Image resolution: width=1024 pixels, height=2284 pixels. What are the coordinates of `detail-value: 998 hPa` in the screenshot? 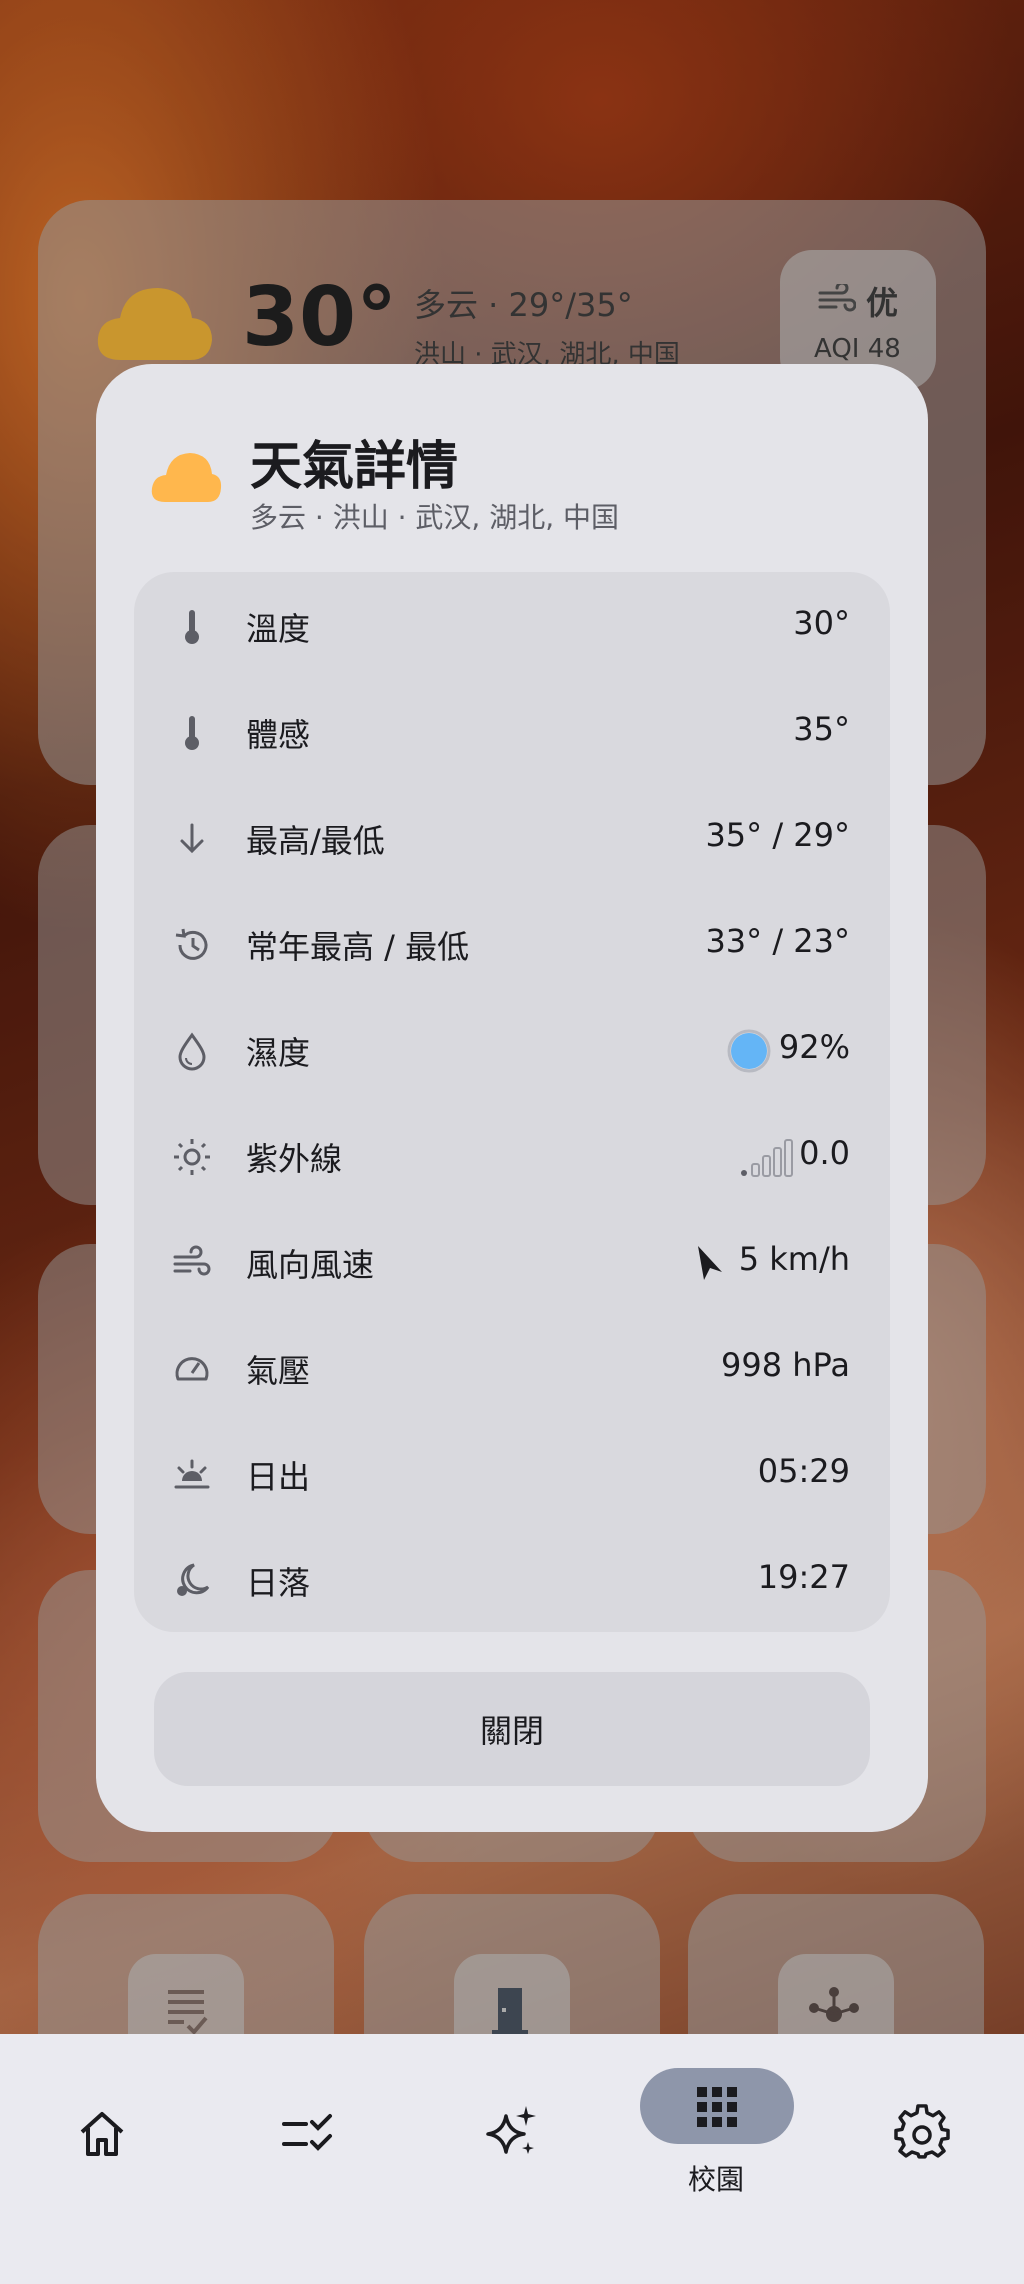 It's located at (785, 1365).